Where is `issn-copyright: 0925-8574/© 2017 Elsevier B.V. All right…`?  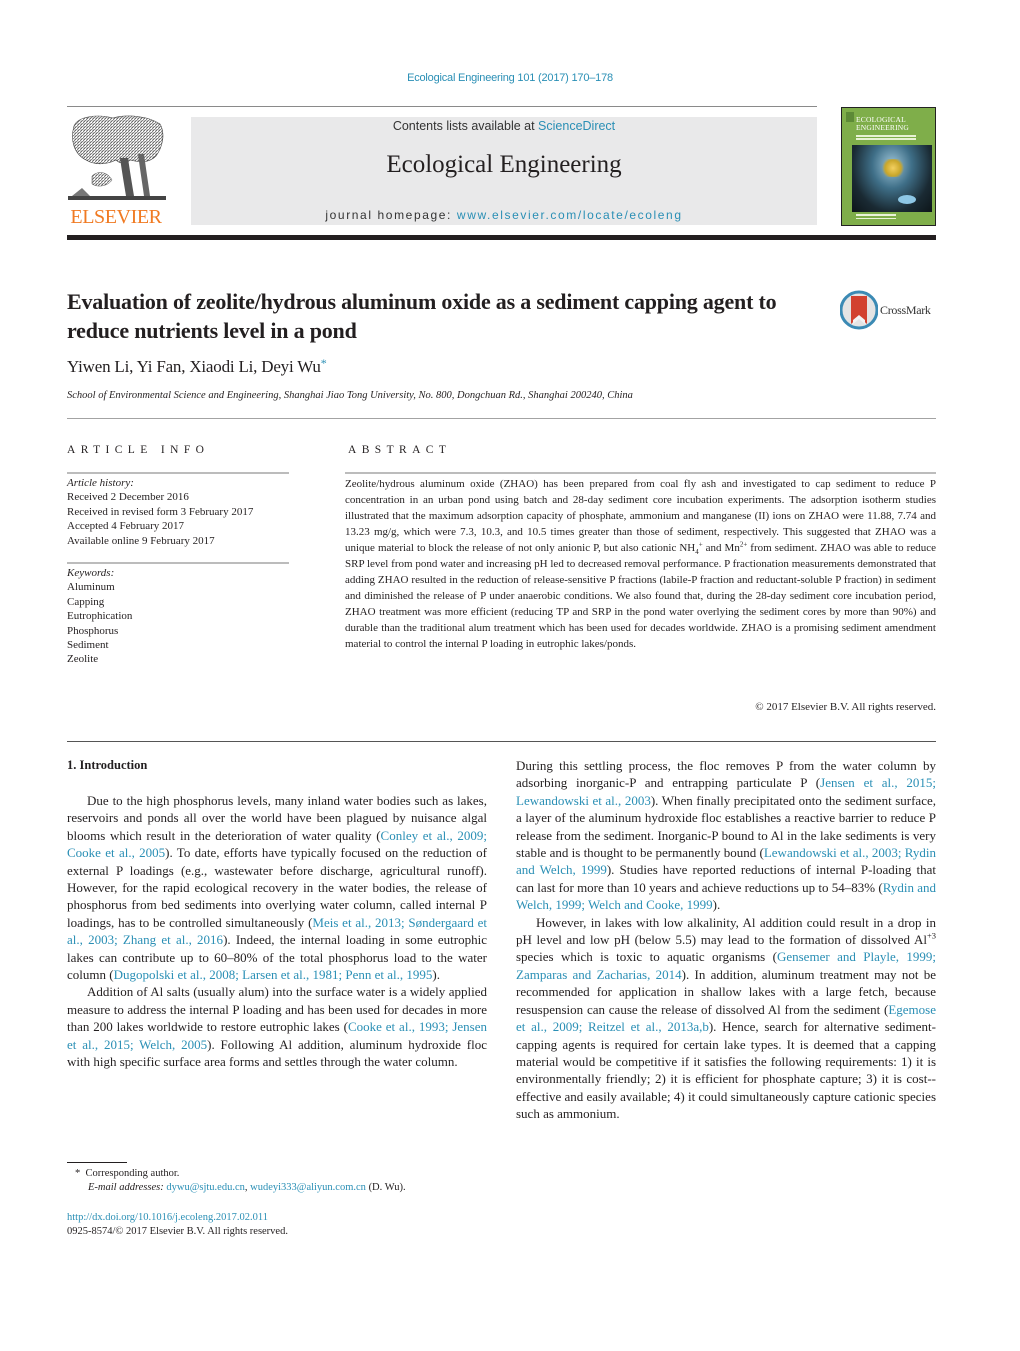 issn-copyright: 0925-8574/© 2017 Elsevier B.V. All right… is located at coordinates (177, 1231).